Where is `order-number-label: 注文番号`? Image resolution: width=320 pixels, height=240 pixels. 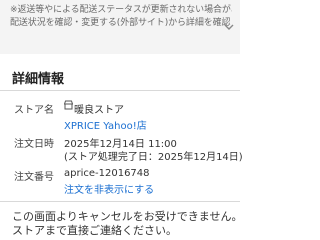 order-number-label: 注文番号 is located at coordinates (34, 177).